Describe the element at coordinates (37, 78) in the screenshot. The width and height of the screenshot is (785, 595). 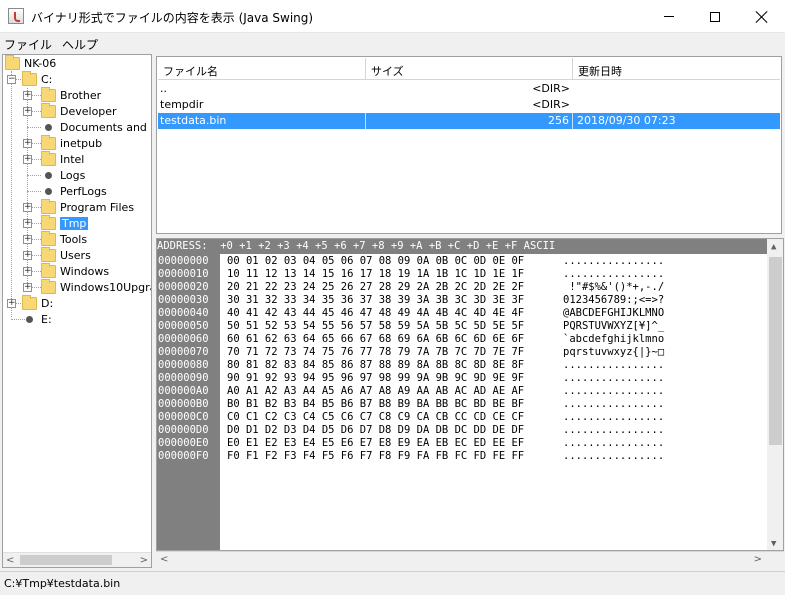
I see `tree-item-drive-c: C:` at that location.